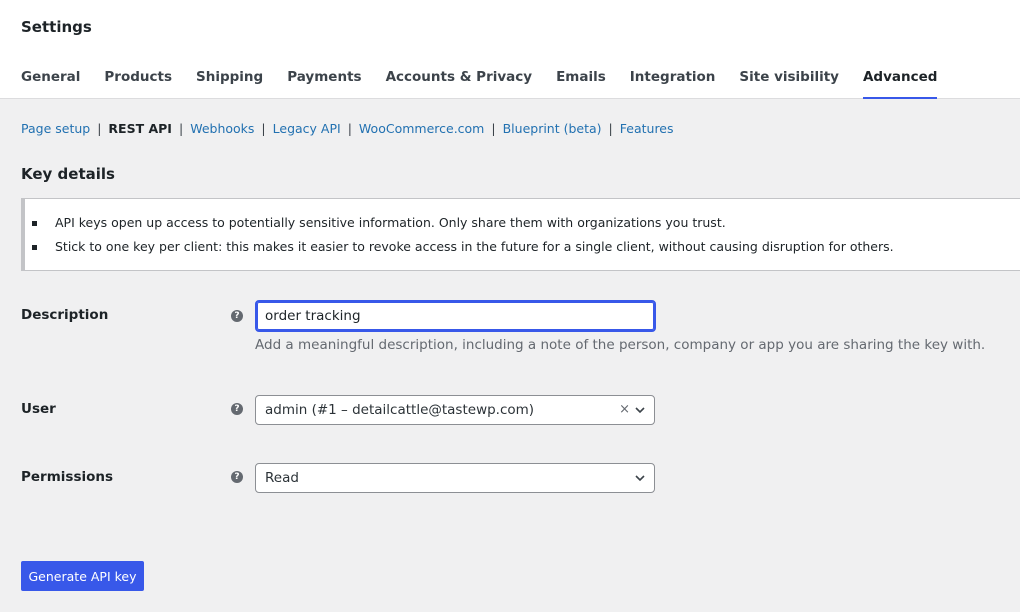 This screenshot has height=612, width=1020. I want to click on user-label: User, so click(38, 409).